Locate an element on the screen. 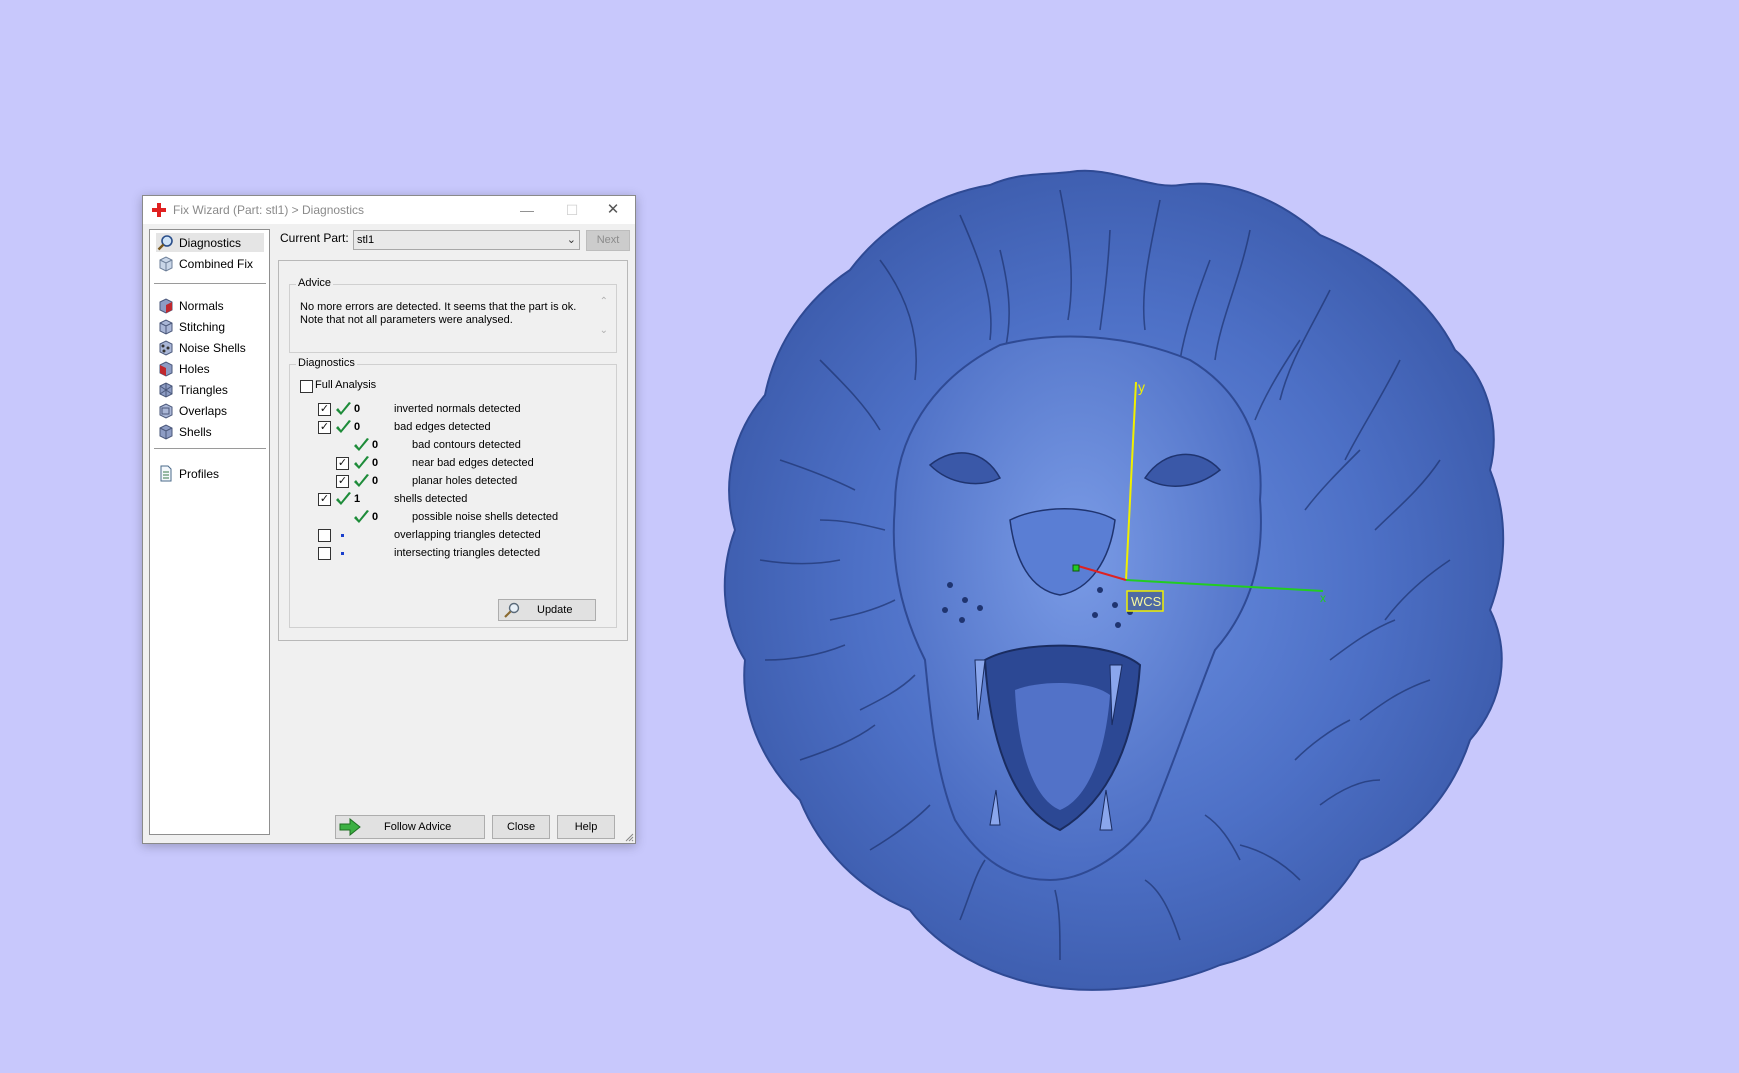  diagnostic-label: bad edges detected is located at coordinates (442, 427).